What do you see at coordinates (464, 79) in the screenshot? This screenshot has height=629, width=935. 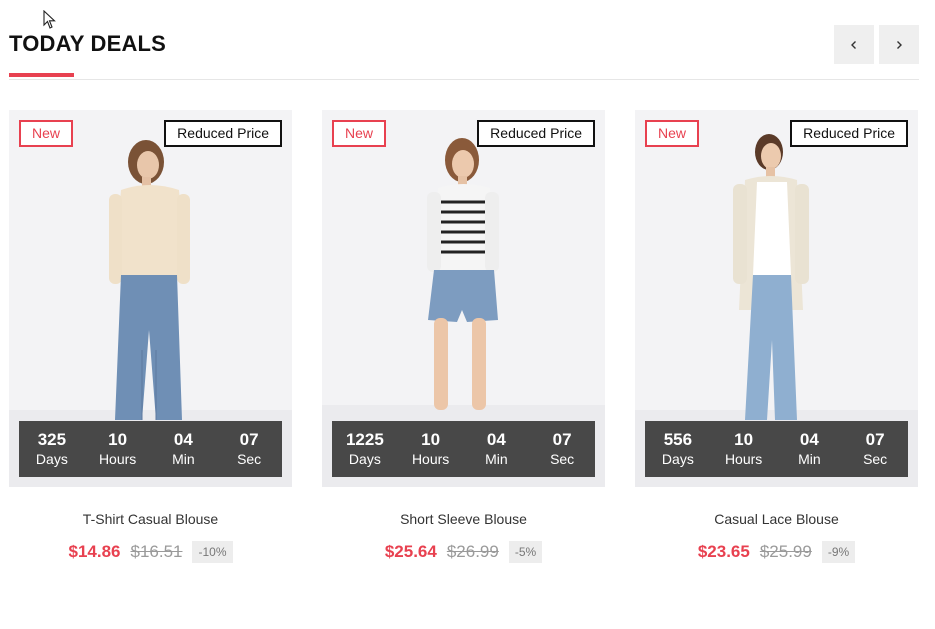 I see `header-divider` at bounding box center [464, 79].